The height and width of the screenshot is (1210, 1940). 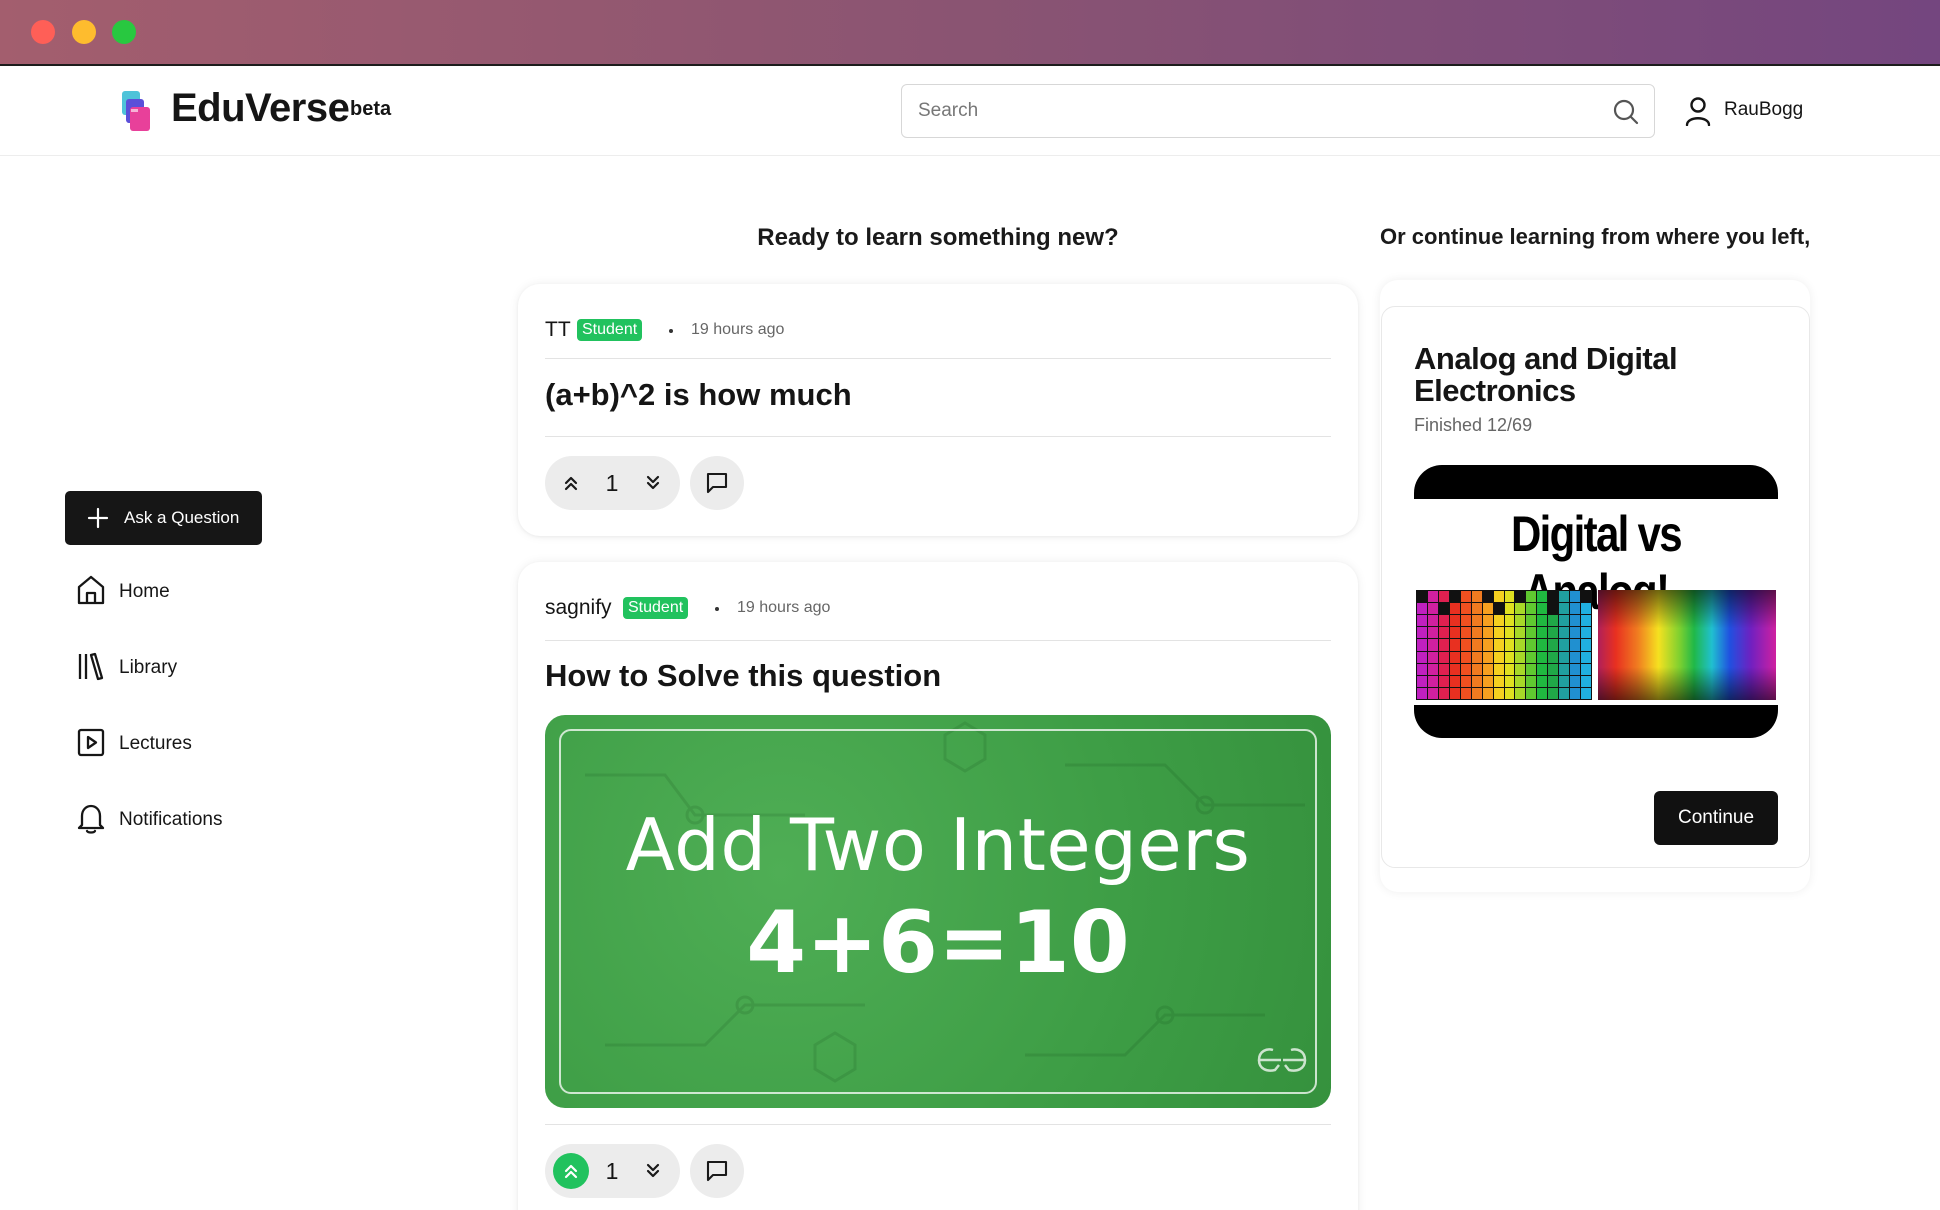 What do you see at coordinates (925, 330) in the screenshot?
I see `post-meta: TT Student 19 hours ago` at bounding box center [925, 330].